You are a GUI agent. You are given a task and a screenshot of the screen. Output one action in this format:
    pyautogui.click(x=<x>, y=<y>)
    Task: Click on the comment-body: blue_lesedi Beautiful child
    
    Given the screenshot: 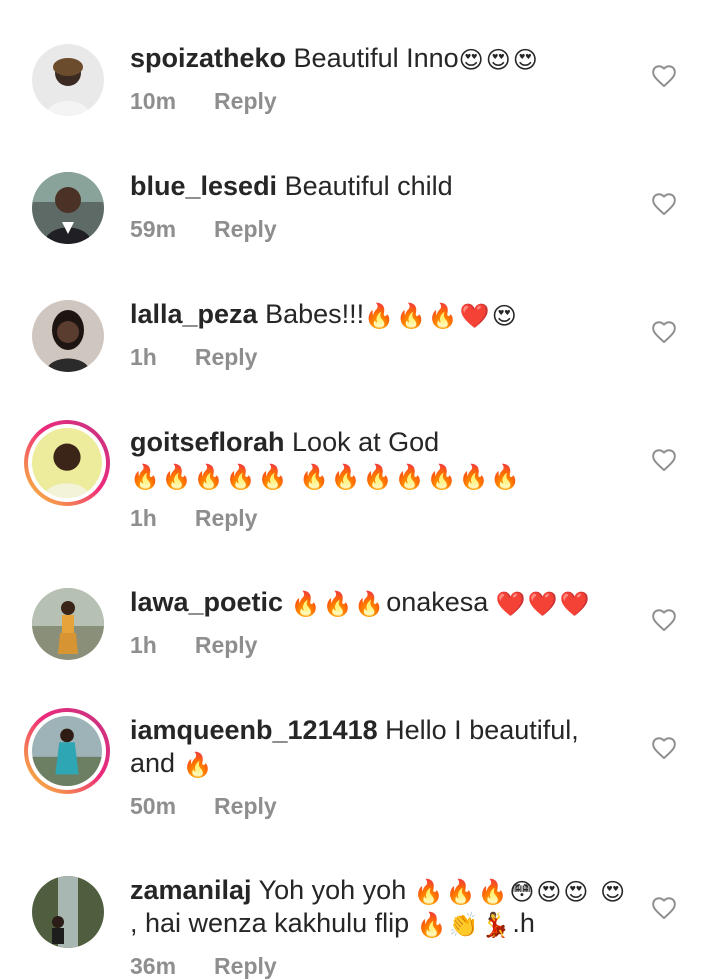 What is the action you would take?
    pyautogui.click(x=380, y=186)
    